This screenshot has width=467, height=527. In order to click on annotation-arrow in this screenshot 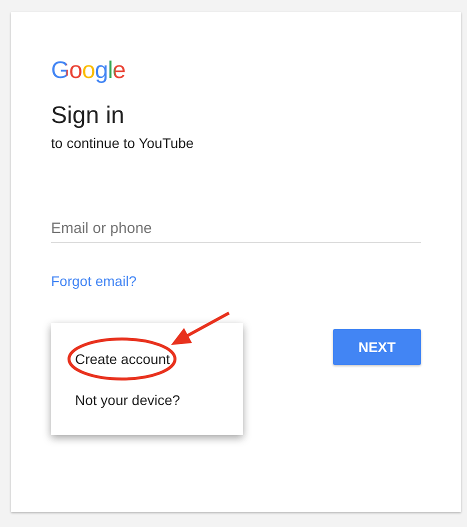, I will do `click(200, 328)`.